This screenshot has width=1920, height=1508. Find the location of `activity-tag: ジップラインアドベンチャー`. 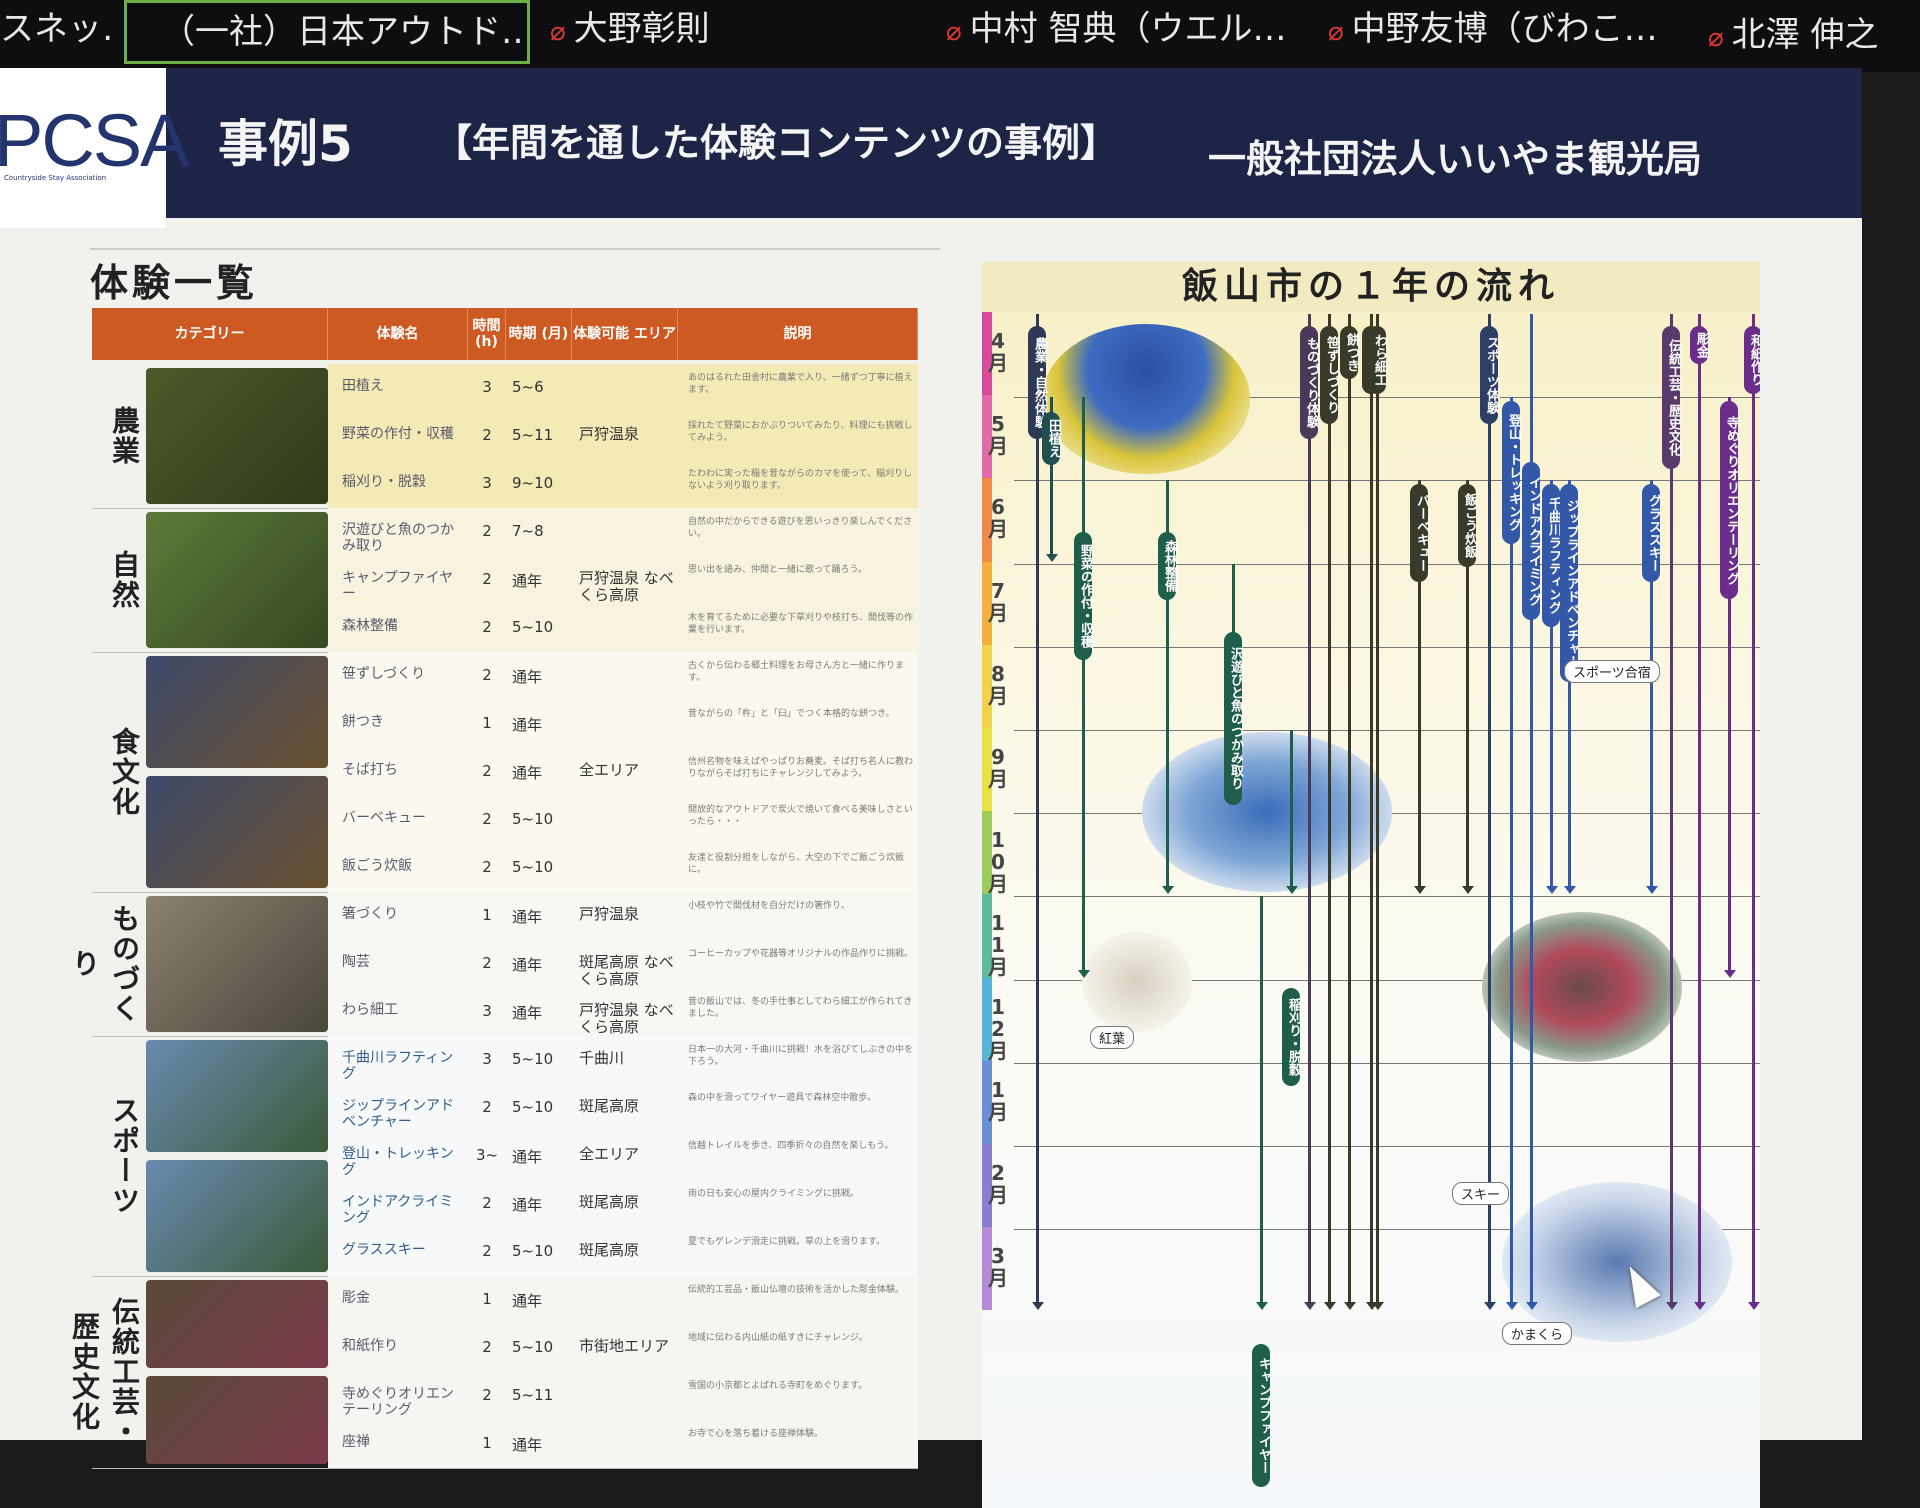

activity-tag: ジップラインアドベンチャー is located at coordinates (1569, 583).